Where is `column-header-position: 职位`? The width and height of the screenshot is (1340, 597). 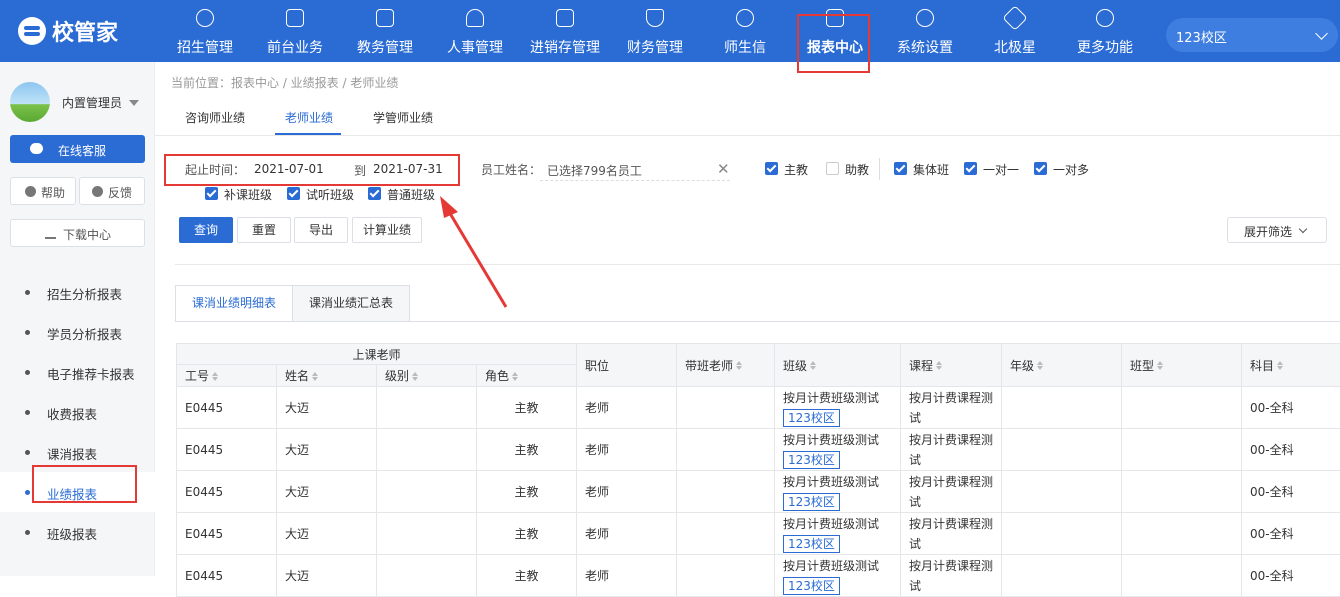 column-header-position: 职位 is located at coordinates (627, 365).